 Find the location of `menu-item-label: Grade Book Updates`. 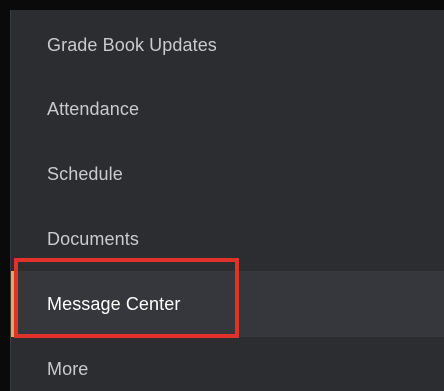

menu-item-label: Grade Book Updates is located at coordinates (132, 44).